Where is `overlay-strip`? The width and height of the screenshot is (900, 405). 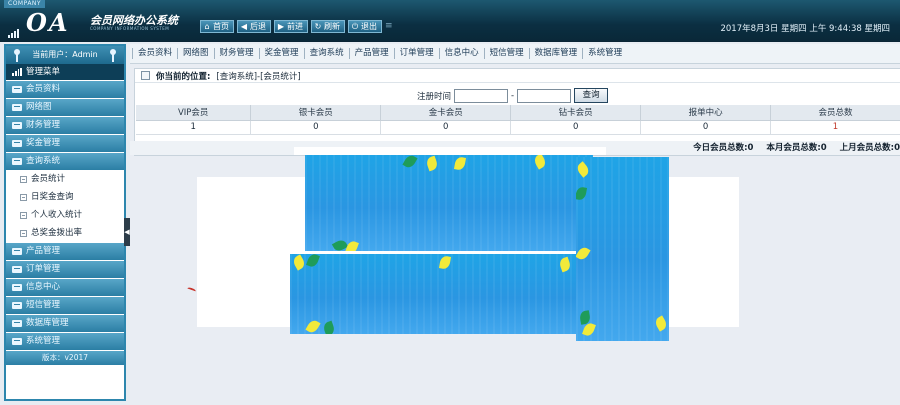
overlay-strip is located at coordinates (450, 151).